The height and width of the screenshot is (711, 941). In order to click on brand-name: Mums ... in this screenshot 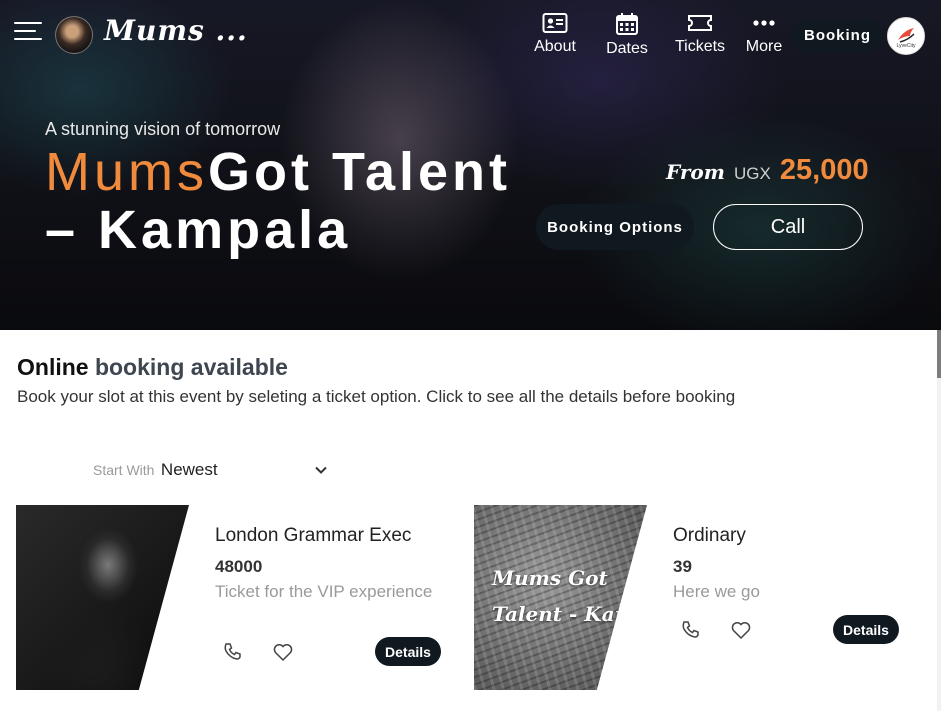, I will do `click(176, 30)`.